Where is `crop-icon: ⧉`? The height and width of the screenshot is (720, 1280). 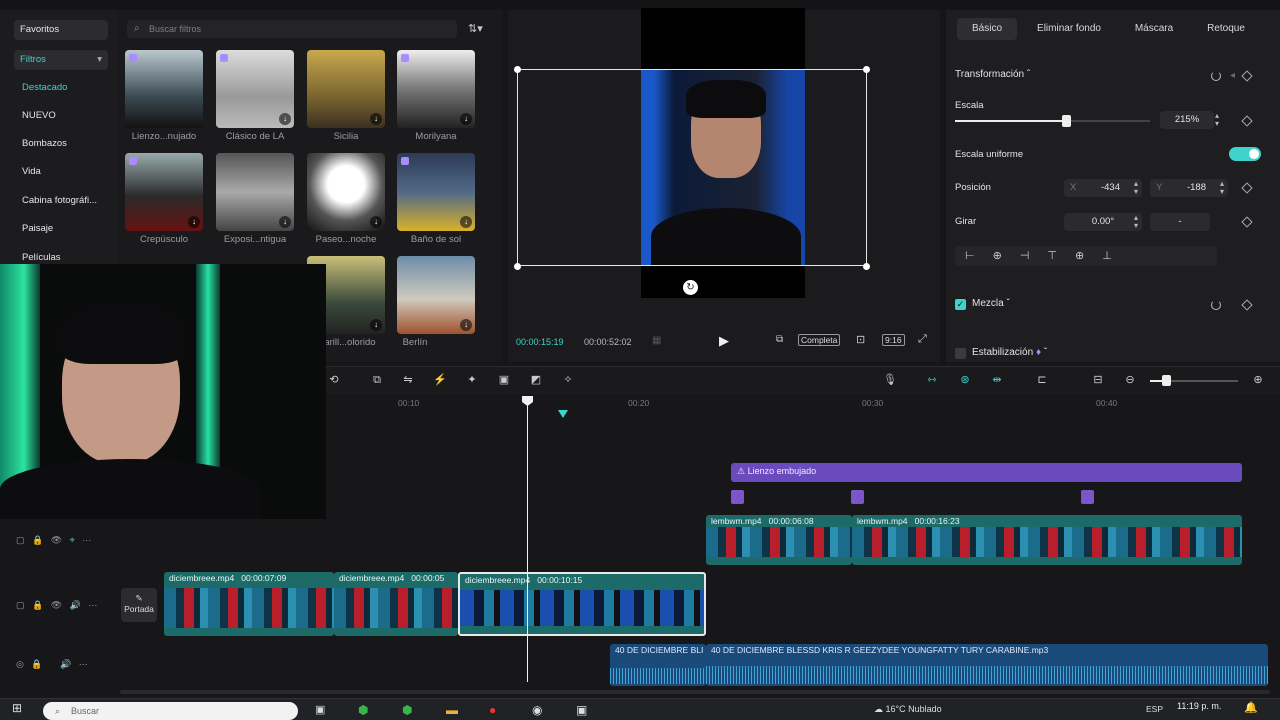 crop-icon: ⧉ is located at coordinates (779, 339).